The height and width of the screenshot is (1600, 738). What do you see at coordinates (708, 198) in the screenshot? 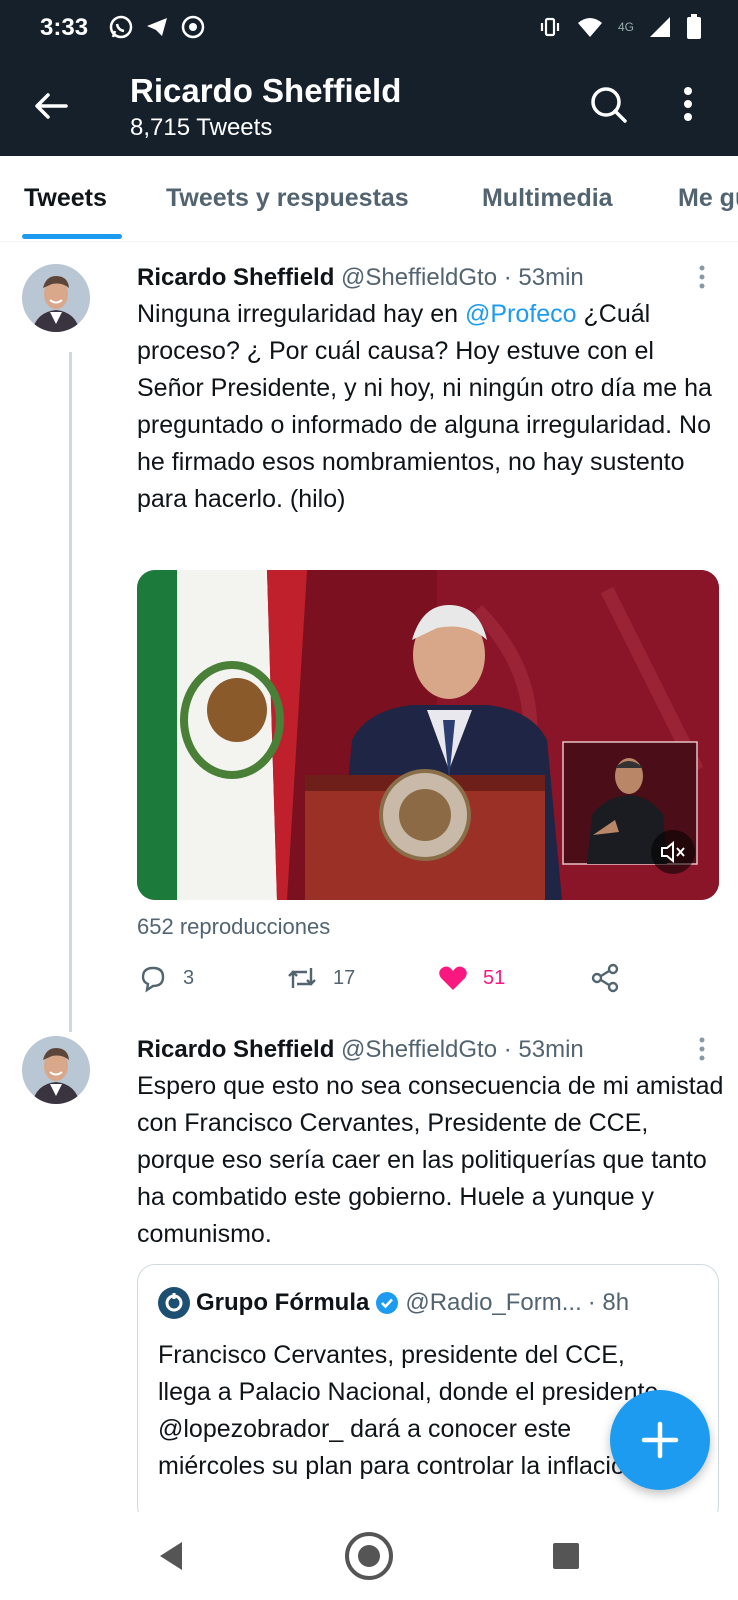
I see `tab-me-gusta: Me gusta` at bounding box center [708, 198].